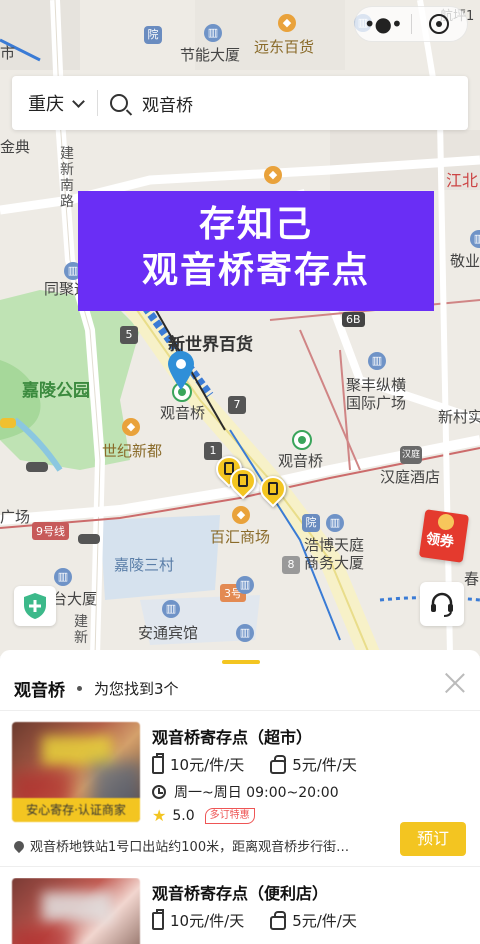 The image size is (480, 944). What do you see at coordinates (245, 633) in the screenshot?
I see `poi-icon-building-8: ▥` at bounding box center [245, 633].